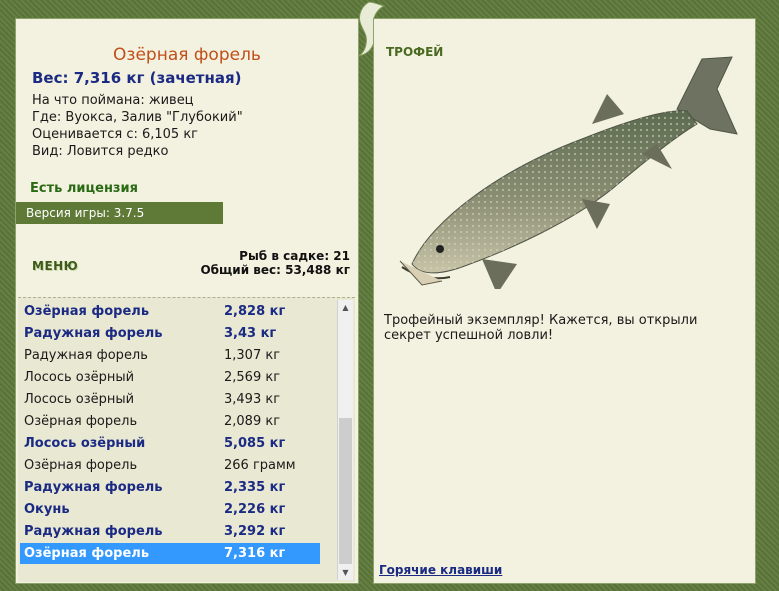 Image resolution: width=779 pixels, height=591 pixels. I want to click on kind-info: Вид: Ловится редко, so click(100, 151).